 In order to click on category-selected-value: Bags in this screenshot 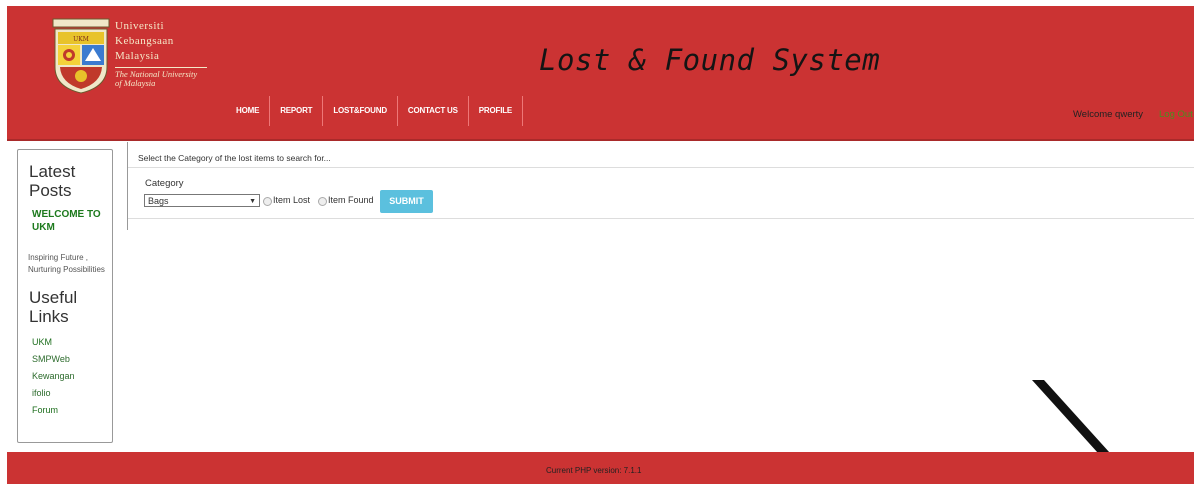, I will do `click(158, 201)`.